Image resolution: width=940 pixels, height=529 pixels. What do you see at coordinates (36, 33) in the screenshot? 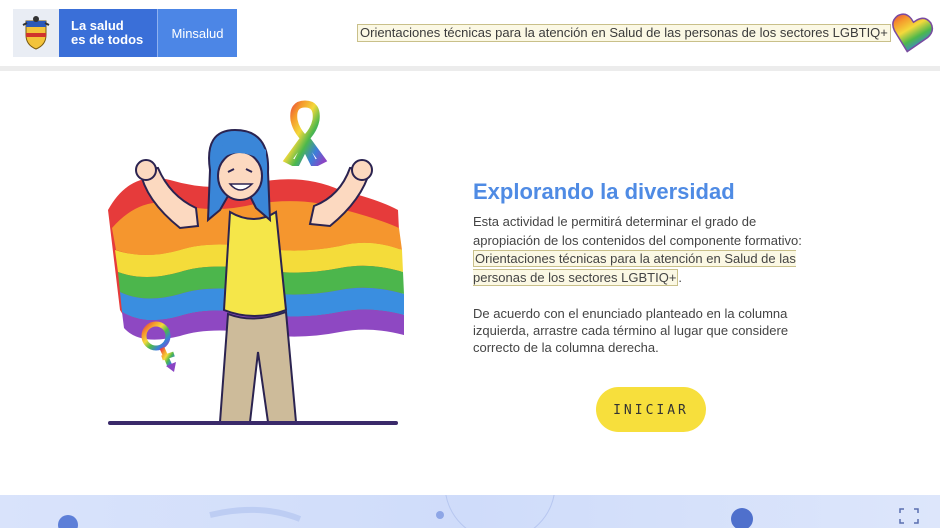
I see `coat-of-arms-icon` at bounding box center [36, 33].